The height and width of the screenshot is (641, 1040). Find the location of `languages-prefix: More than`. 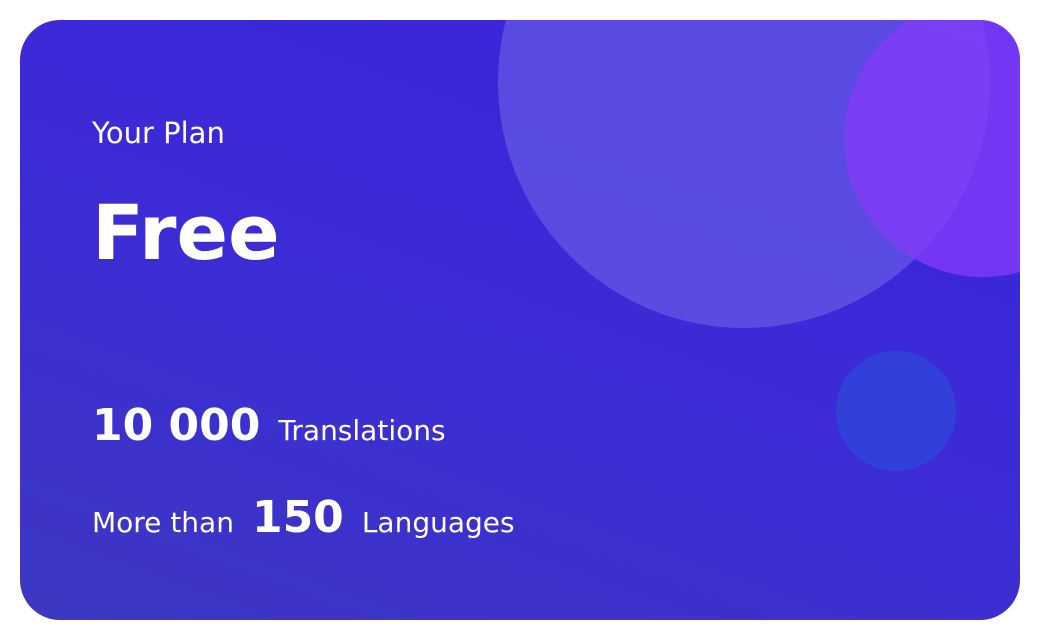

languages-prefix: More than is located at coordinates (163, 522).